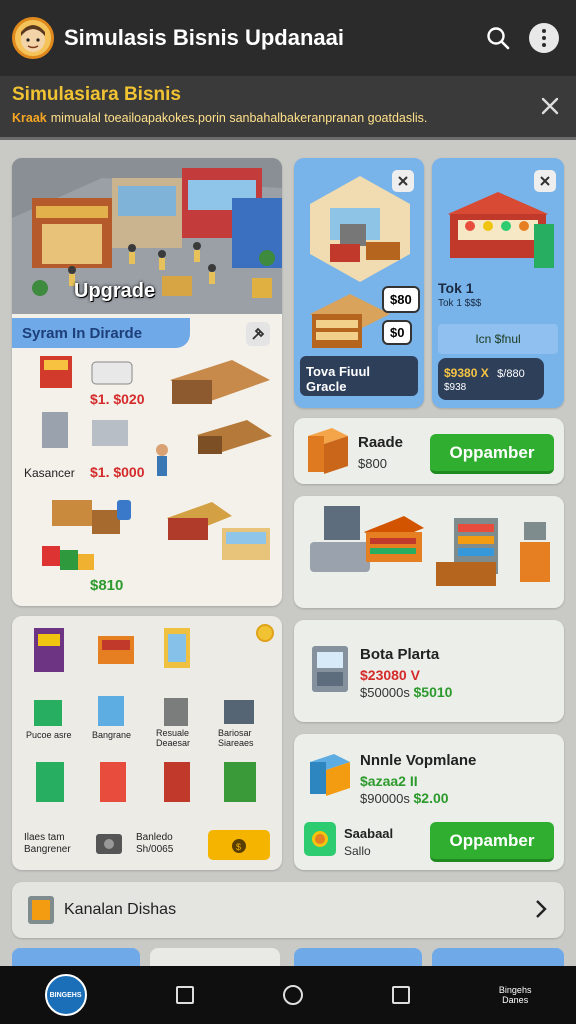 The image size is (576, 1024). I want to click on chevron-right-icon, so click(541, 911).